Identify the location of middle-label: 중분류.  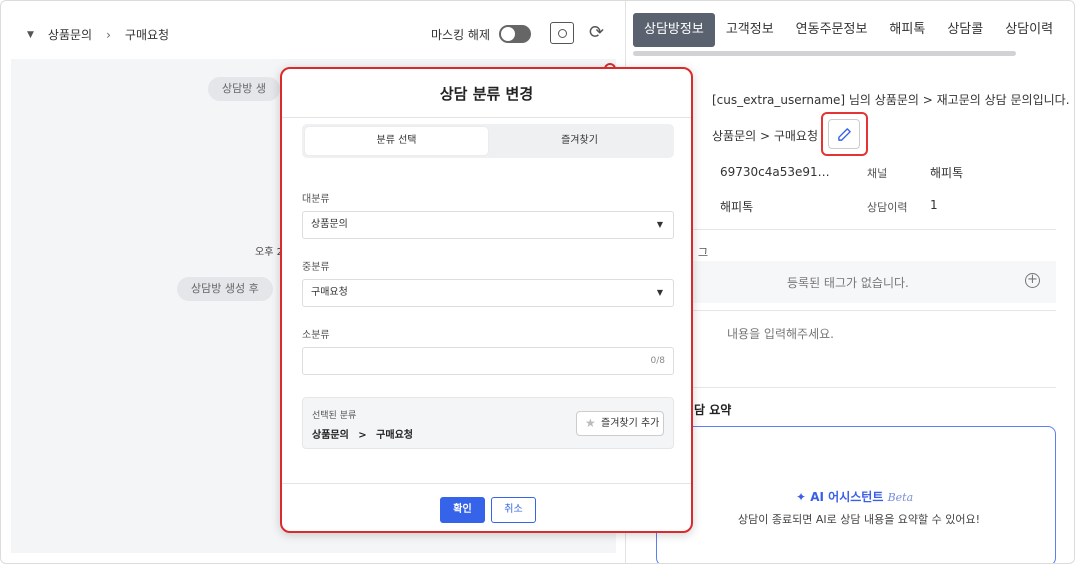
(316, 267).